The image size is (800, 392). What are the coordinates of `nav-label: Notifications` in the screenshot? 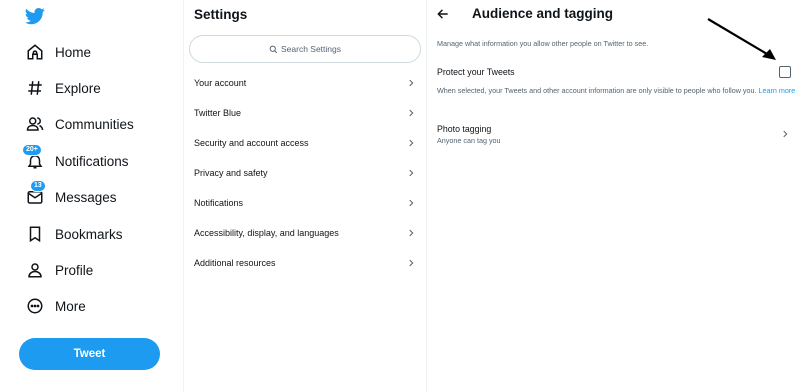 It's located at (92, 161).